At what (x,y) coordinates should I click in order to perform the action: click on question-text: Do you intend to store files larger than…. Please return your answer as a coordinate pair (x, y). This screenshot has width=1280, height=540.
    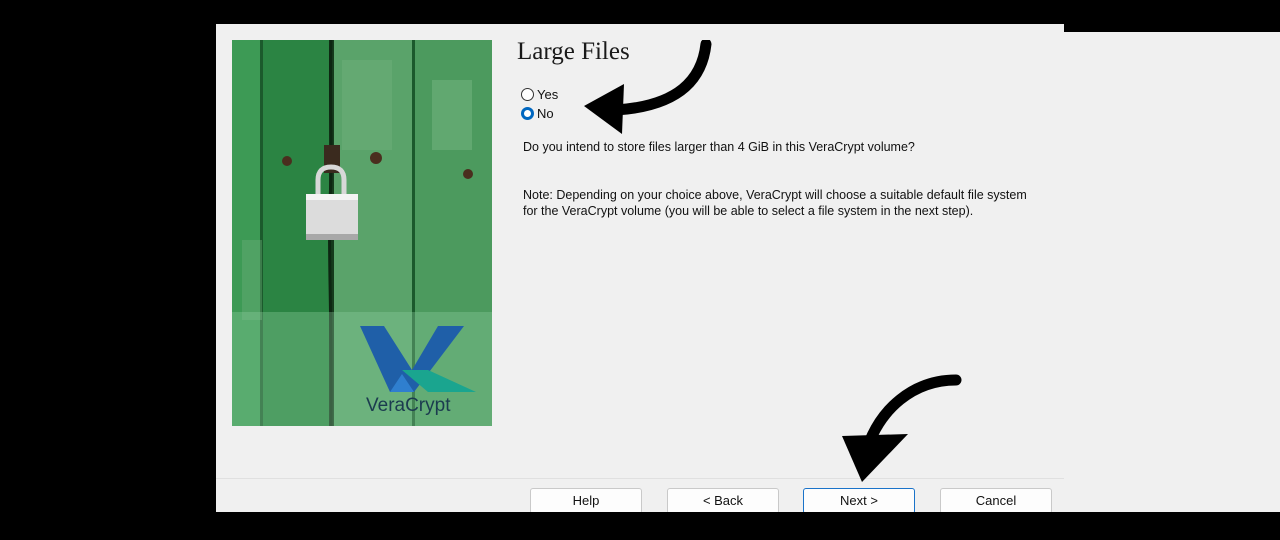
    Looking at the image, I should click on (719, 147).